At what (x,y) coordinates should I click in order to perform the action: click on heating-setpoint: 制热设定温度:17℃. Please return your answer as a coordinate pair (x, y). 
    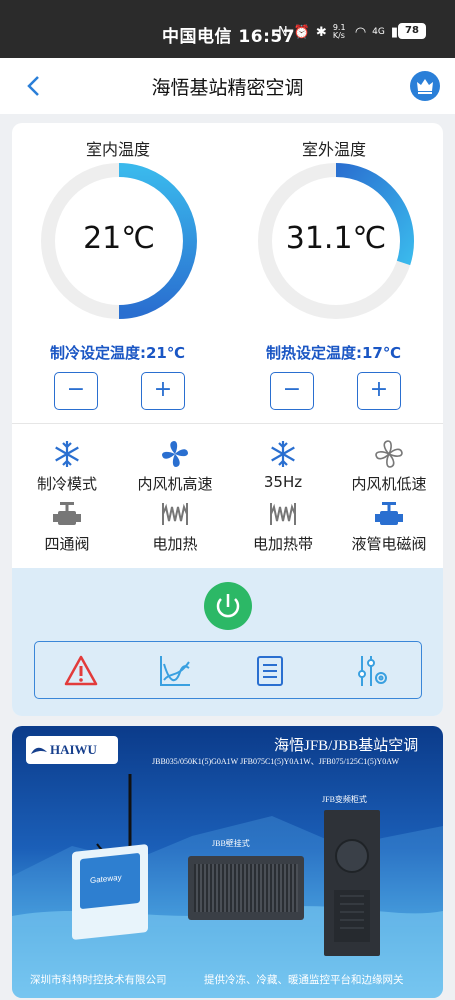
    Looking at the image, I should click on (334, 353).